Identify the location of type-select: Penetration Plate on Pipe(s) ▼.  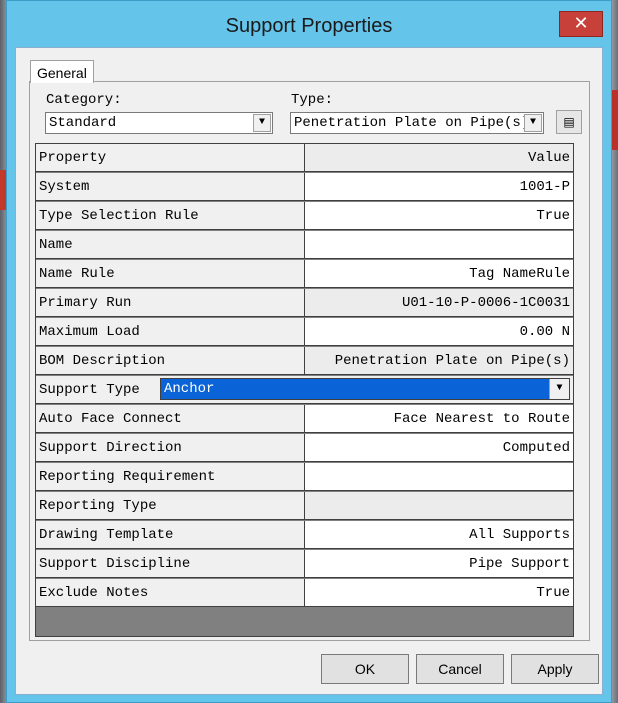
(417, 123).